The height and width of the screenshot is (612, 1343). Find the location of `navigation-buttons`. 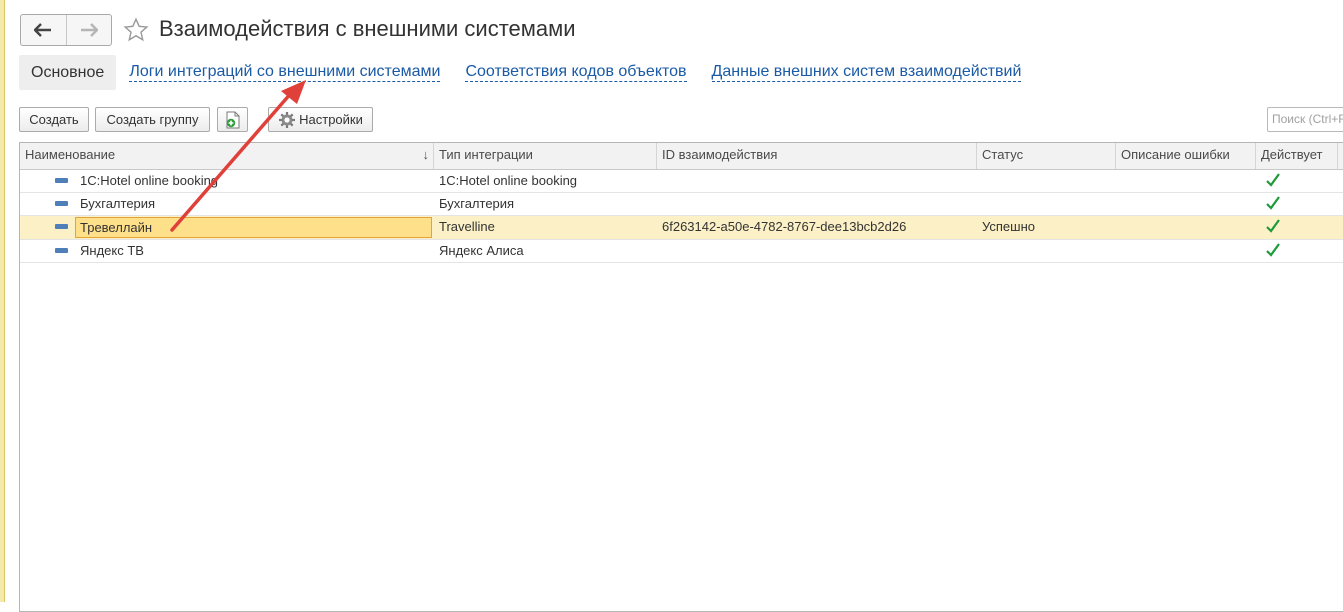

navigation-buttons is located at coordinates (66, 30).